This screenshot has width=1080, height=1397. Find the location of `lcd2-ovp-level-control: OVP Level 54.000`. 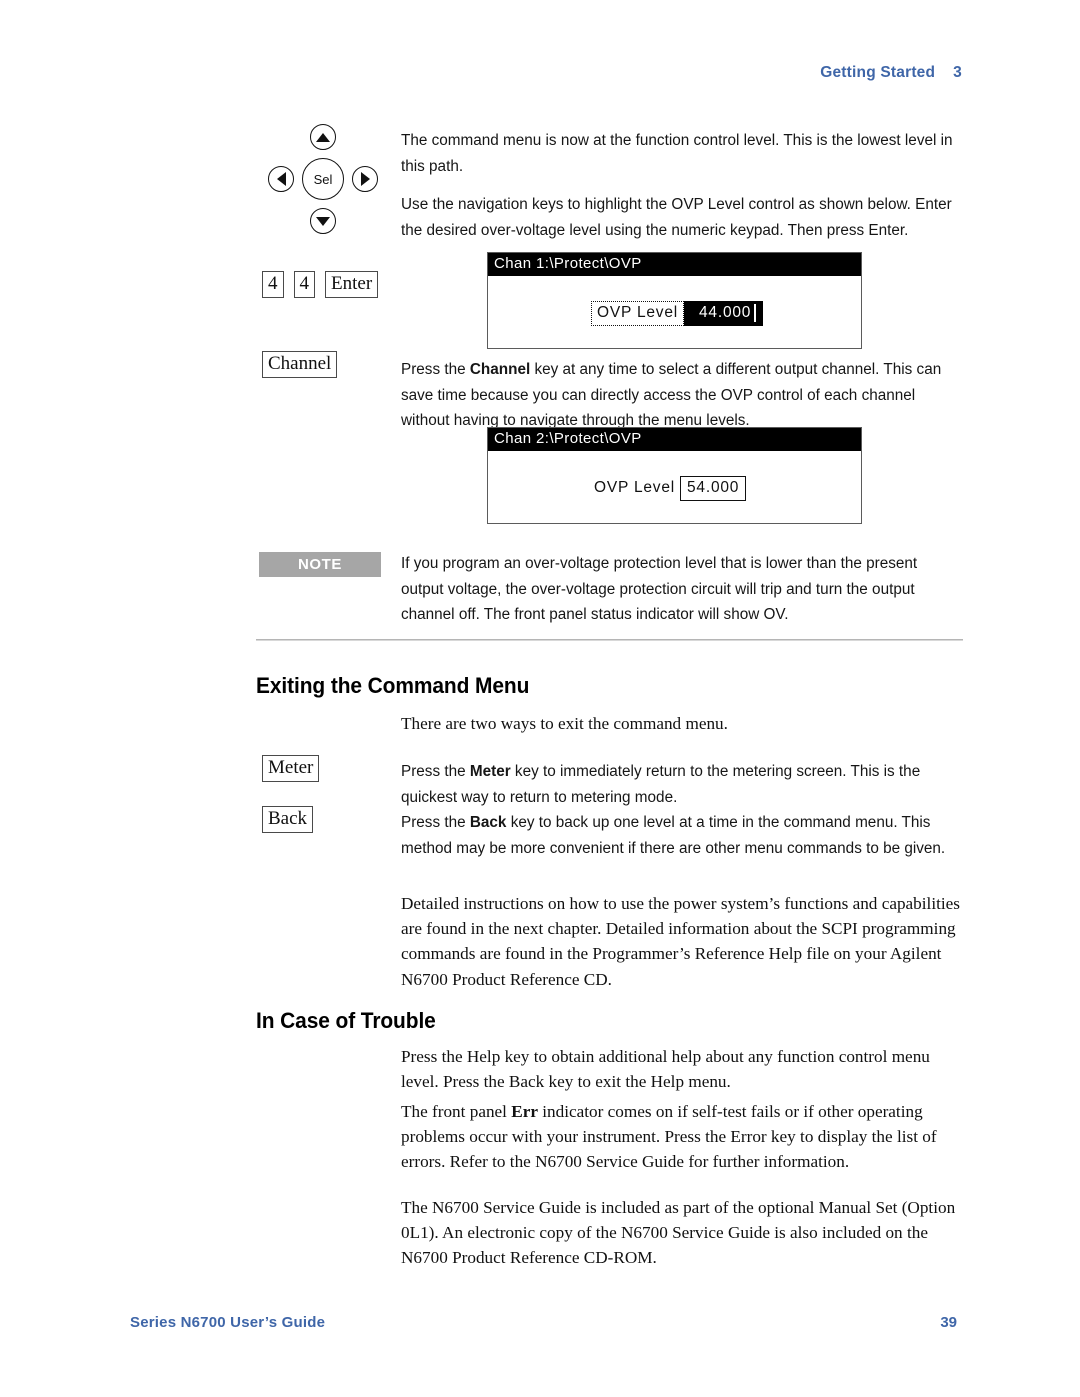

lcd2-ovp-level-control: OVP Level 54.000 is located at coordinates (668, 488).